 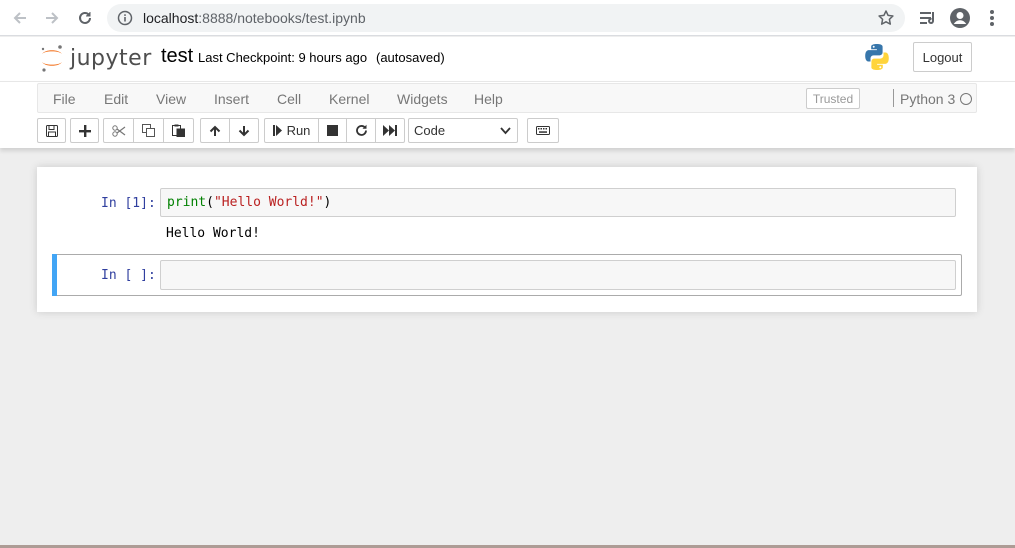 I want to click on code-line: print("Hello World!"), so click(x=249, y=202).